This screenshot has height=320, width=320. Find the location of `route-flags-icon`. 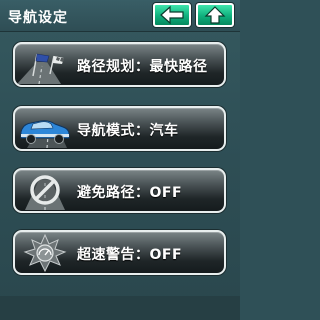

route-flags-icon is located at coordinates (40, 68).